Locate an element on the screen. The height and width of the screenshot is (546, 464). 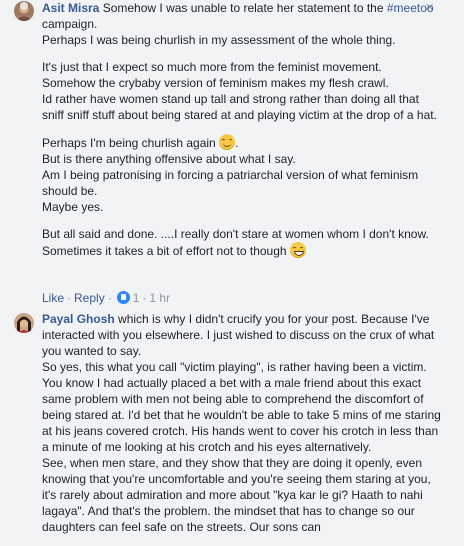
comment-timestamp: 1 hr is located at coordinates (159, 298).